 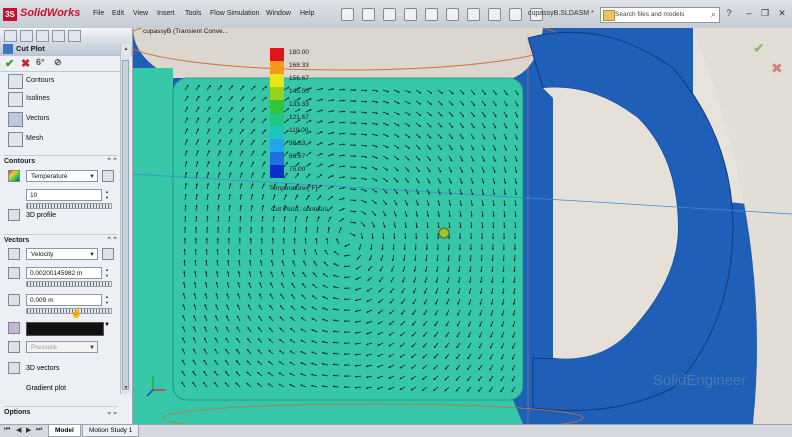 What do you see at coordinates (43, 15) in the screenshot?
I see `solidworks-logo: 3S SolidWorks` at bounding box center [43, 15].